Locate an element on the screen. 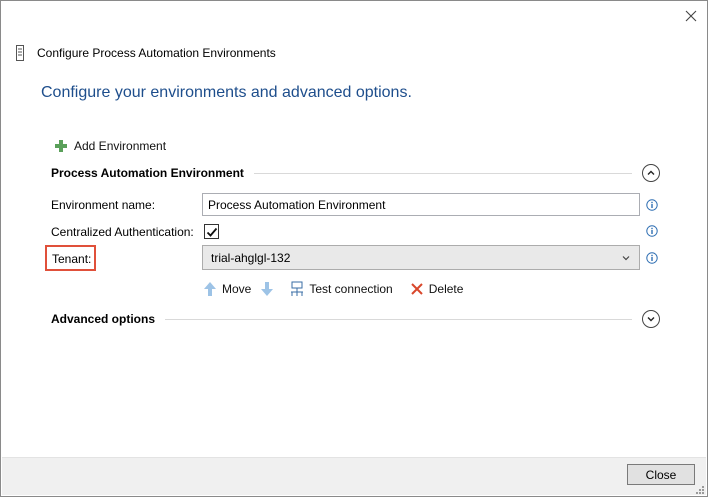 The height and width of the screenshot is (497, 708). environment-section-header: Process Automation Environment is located at coordinates (355, 173).